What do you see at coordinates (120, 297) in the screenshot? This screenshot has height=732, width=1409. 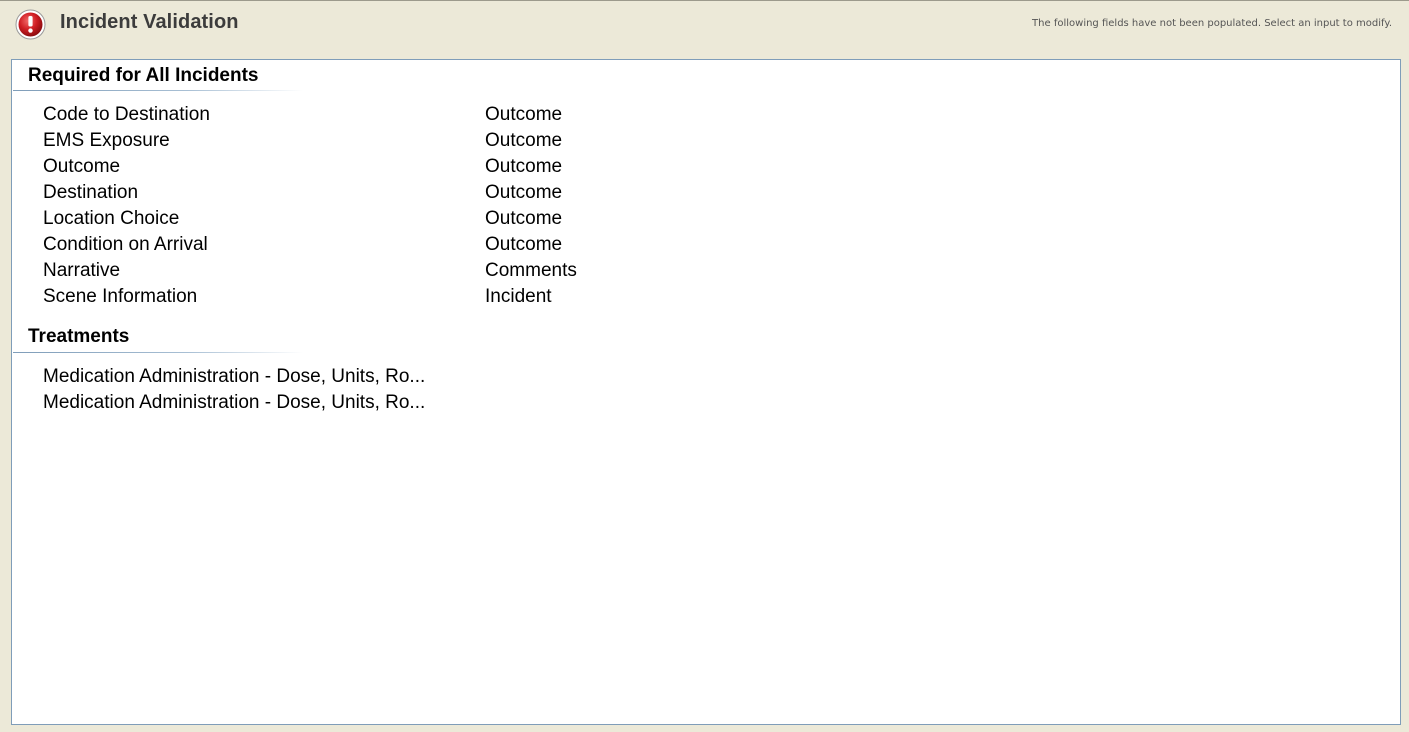 I see `field-name: Scene Information` at bounding box center [120, 297].